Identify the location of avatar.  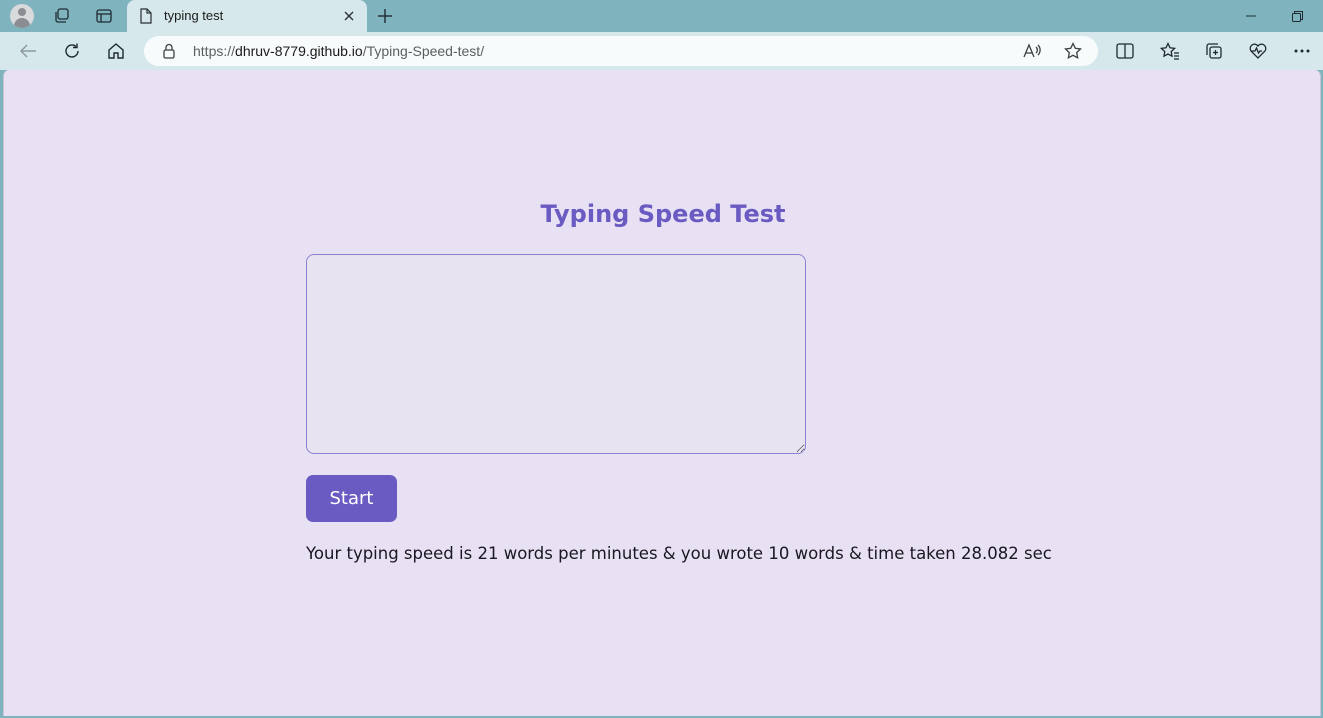
(22, 16).